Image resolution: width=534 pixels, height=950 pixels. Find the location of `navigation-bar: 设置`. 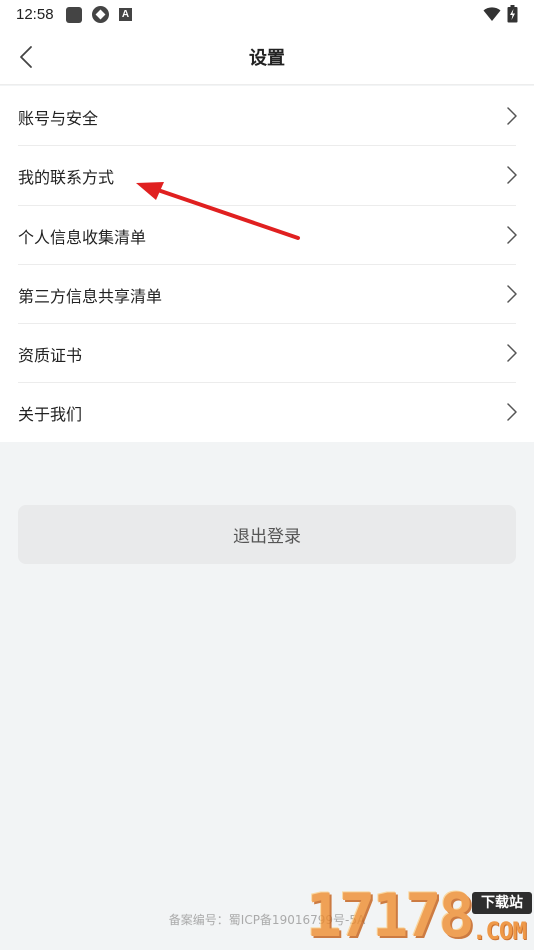

navigation-bar: 设置 is located at coordinates (267, 57).